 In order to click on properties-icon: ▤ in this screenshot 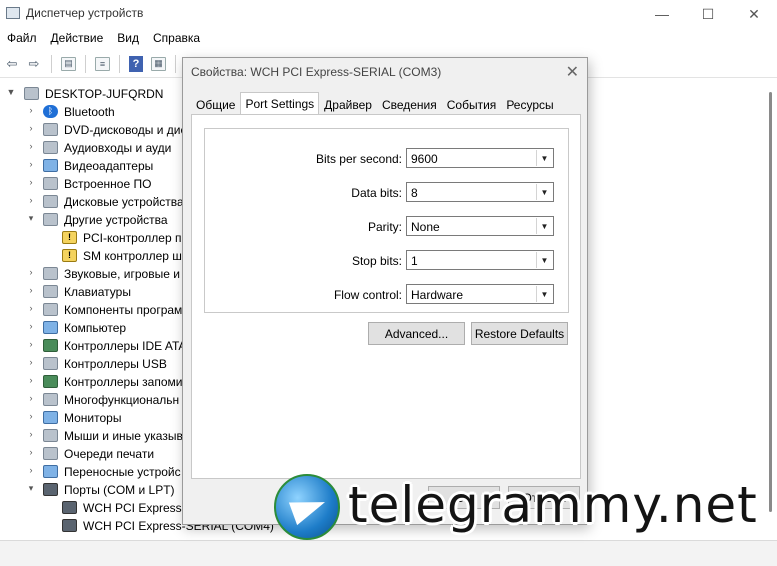, I will do `click(68, 63)`.